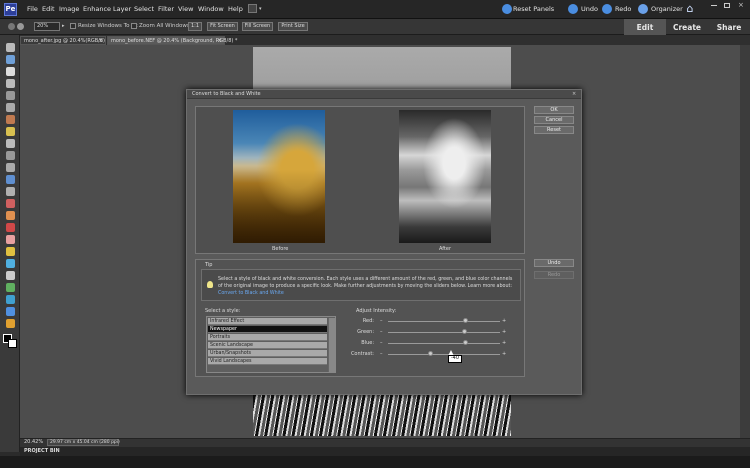 Image resolution: width=750 pixels, height=468 pixels. What do you see at coordinates (741, 5) in the screenshot?
I see `close-app-icon: ×` at bounding box center [741, 5].